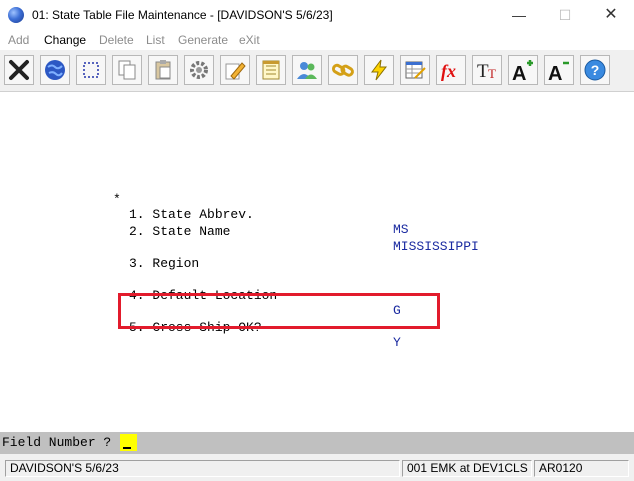 The width and height of the screenshot is (634, 481). What do you see at coordinates (317, 443) in the screenshot?
I see `prompt-bar: Field Number ?` at bounding box center [317, 443].